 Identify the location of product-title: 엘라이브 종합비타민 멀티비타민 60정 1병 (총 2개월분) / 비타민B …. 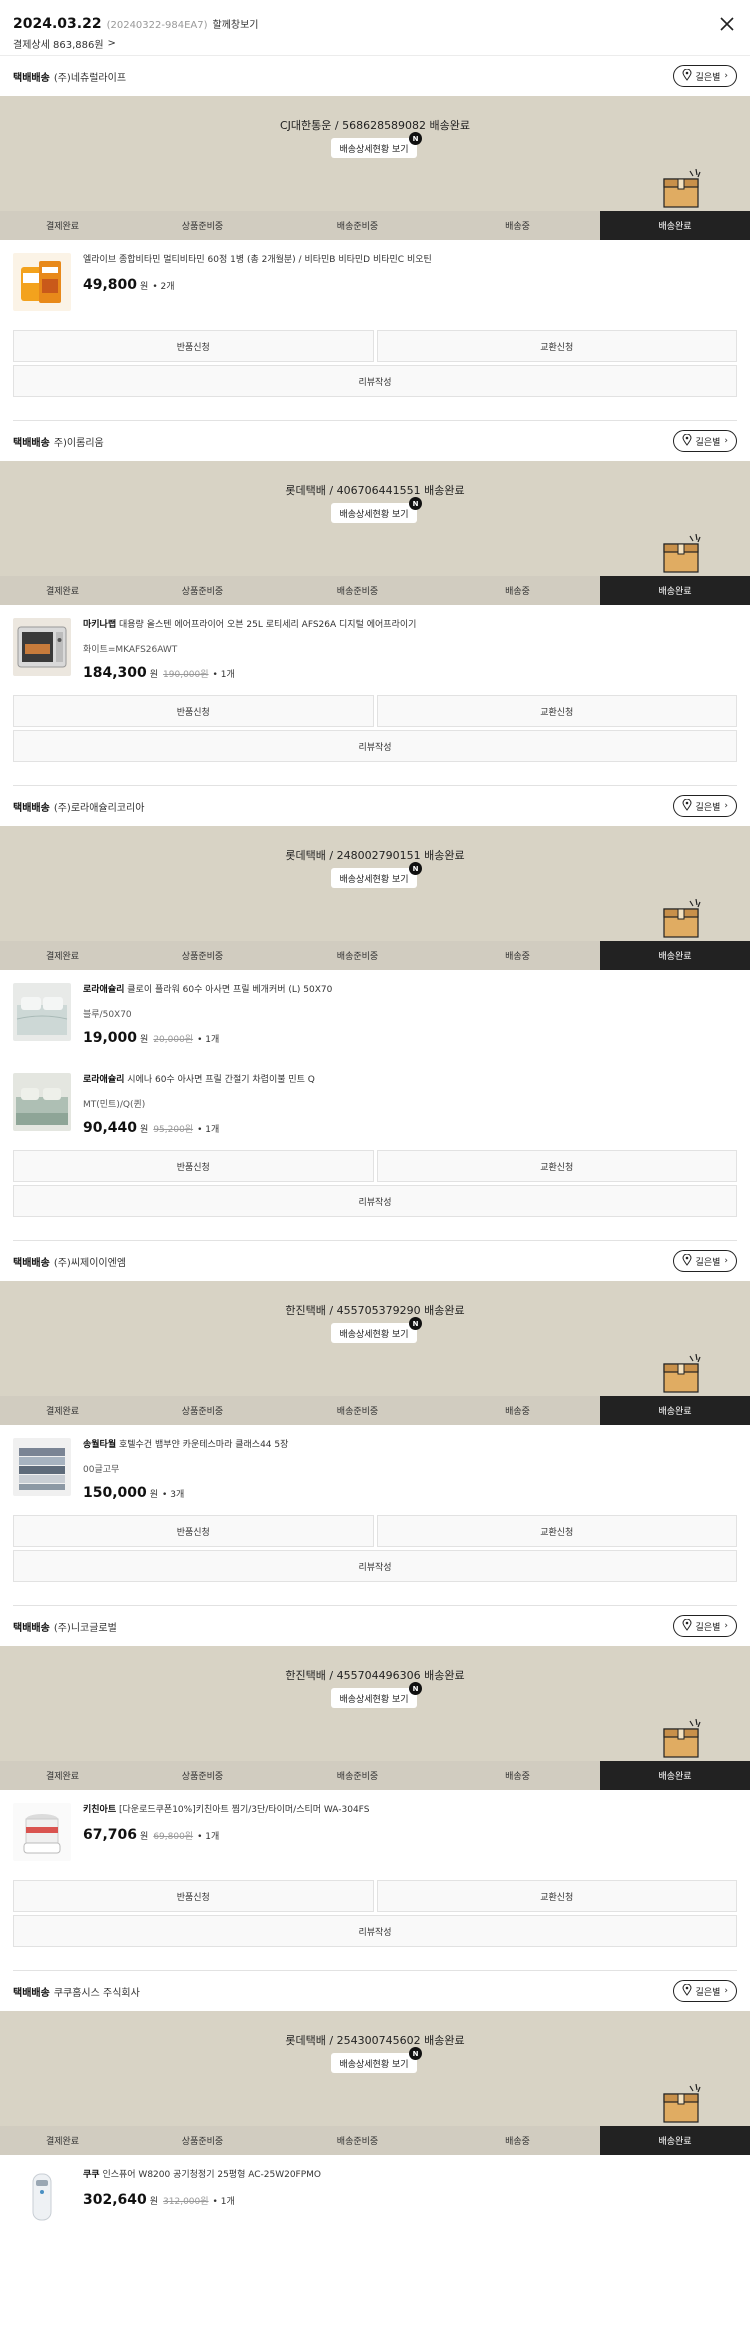
(257, 260).